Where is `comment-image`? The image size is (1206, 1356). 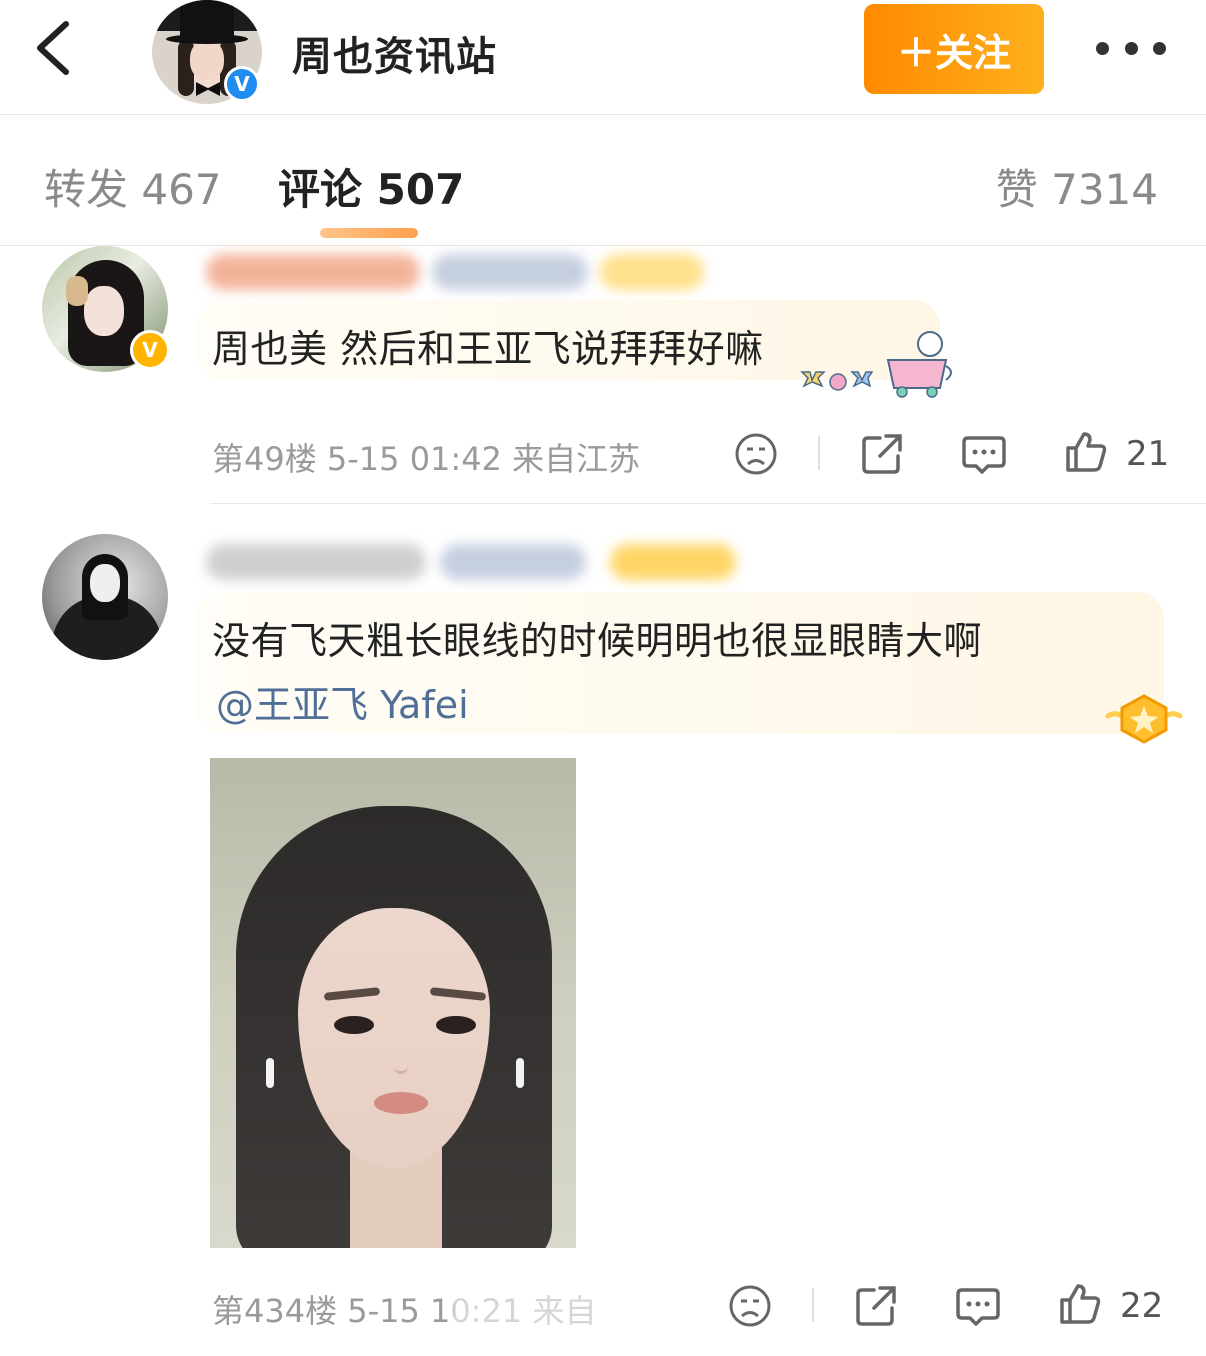 comment-image is located at coordinates (393, 1003).